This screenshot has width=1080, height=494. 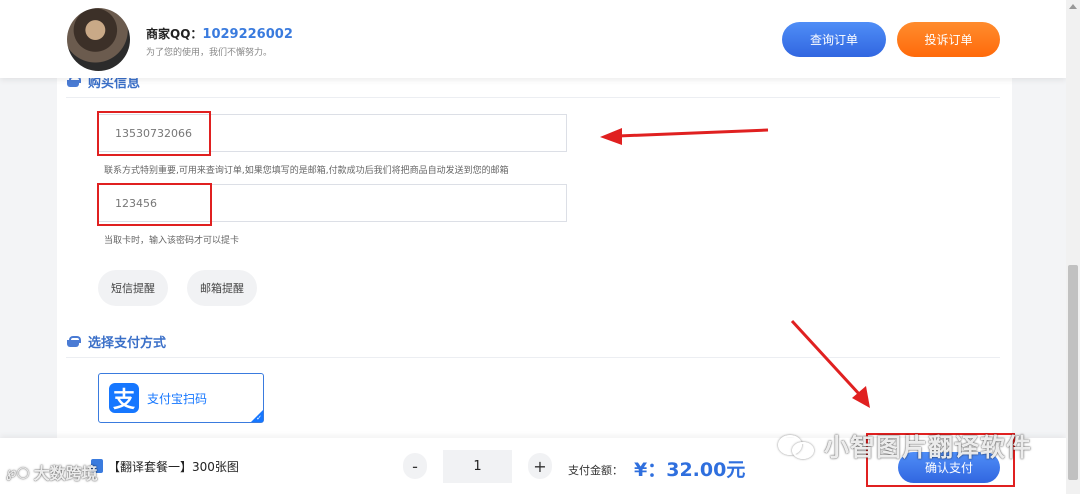 I want to click on query-order-button: 查询订单, so click(x=834, y=39).